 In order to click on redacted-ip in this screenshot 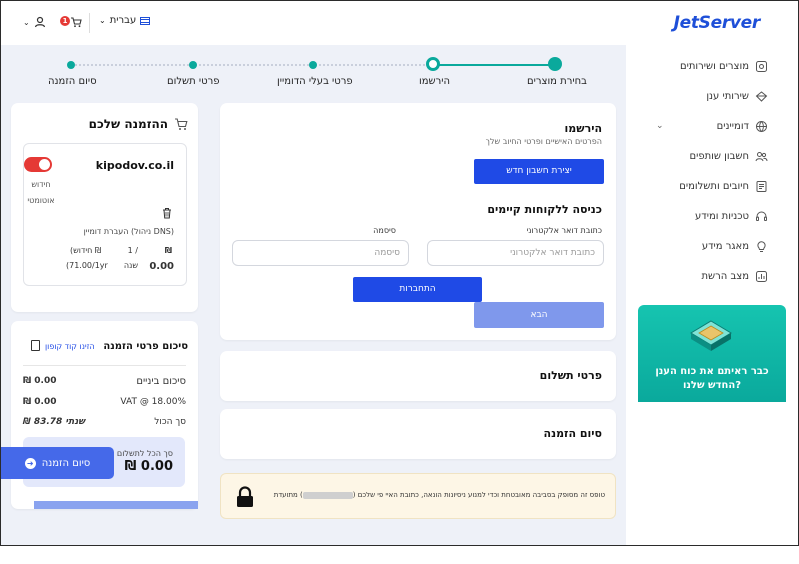, I will do `click(327, 495)`.